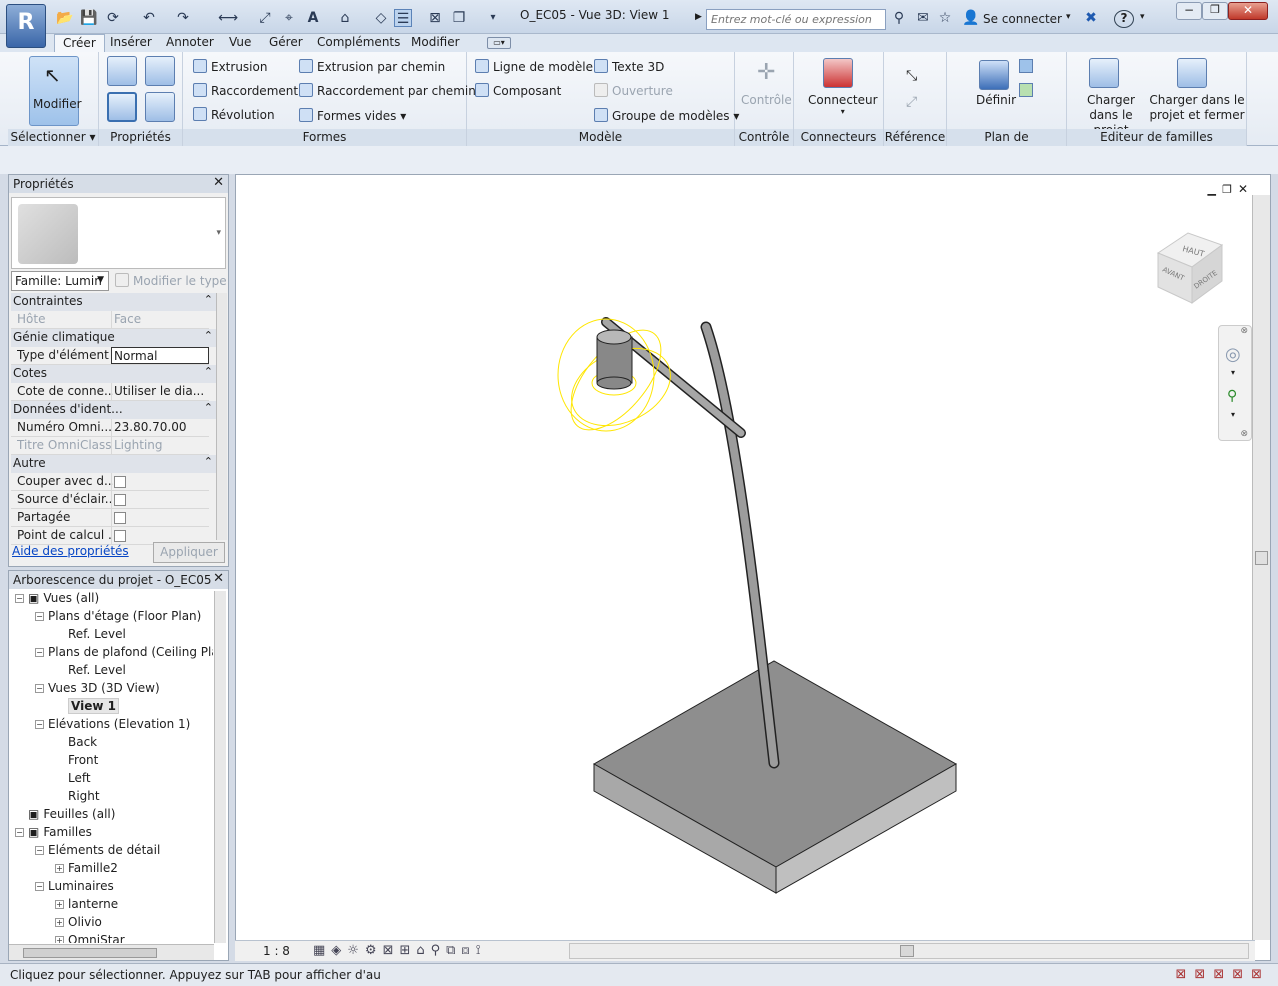 This screenshot has width=1278, height=986. Describe the element at coordinates (1233, 354) in the screenshot. I see `steering-wheel-icon: ◎` at that location.